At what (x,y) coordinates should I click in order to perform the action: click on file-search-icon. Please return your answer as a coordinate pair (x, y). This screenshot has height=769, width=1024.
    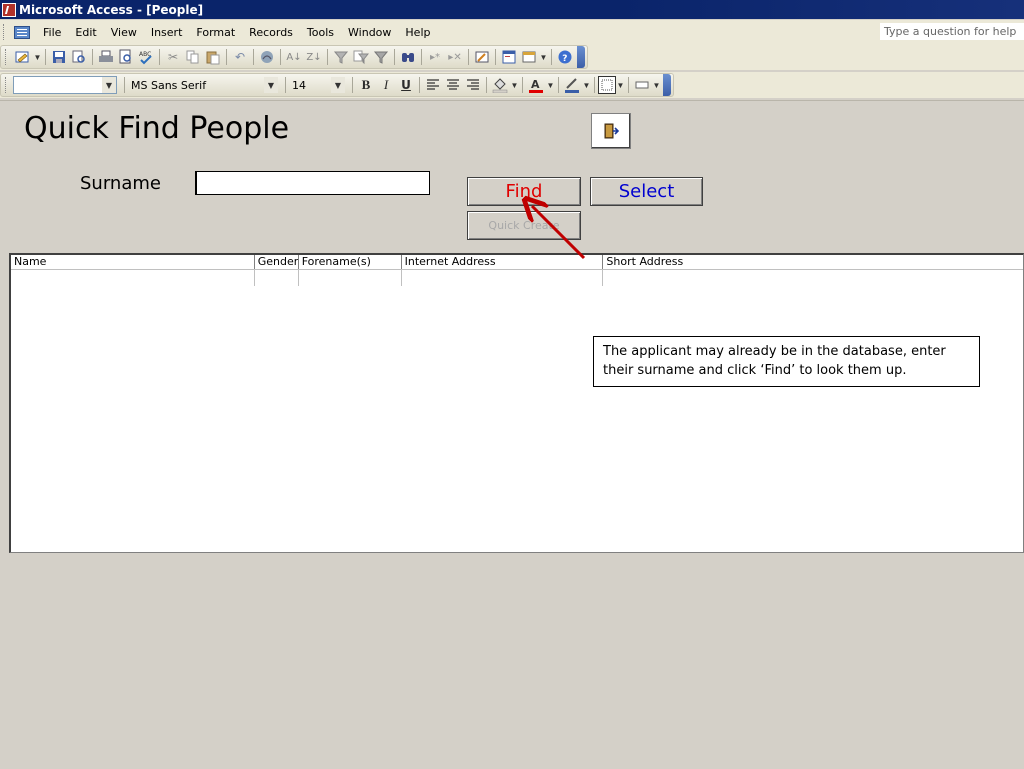
    Looking at the image, I should click on (79, 57).